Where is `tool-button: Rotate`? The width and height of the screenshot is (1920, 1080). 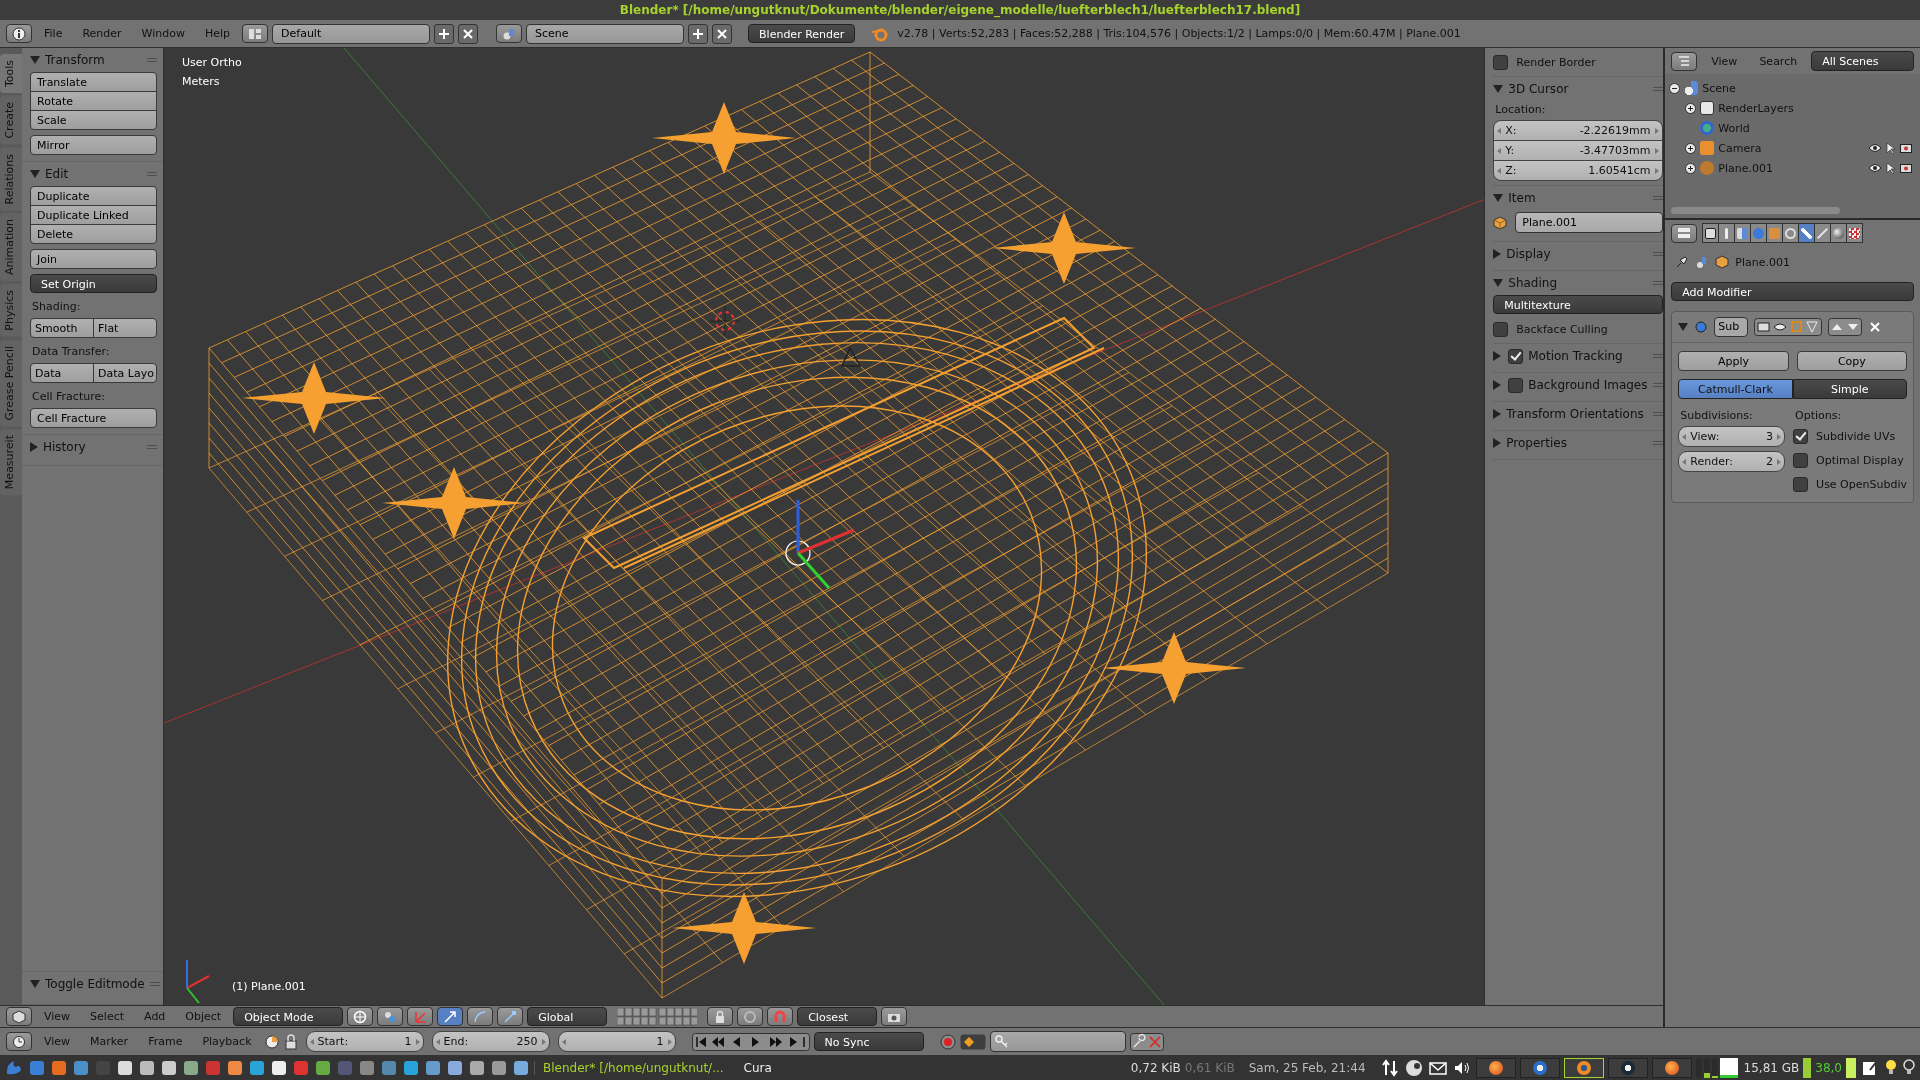 tool-button: Rotate is located at coordinates (93, 101).